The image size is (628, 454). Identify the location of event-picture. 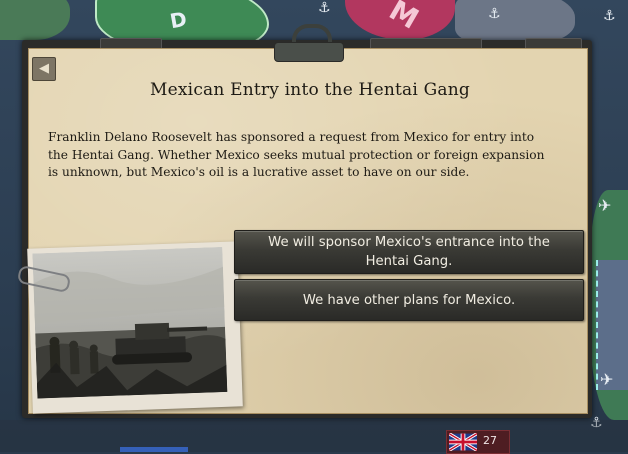
(135, 327).